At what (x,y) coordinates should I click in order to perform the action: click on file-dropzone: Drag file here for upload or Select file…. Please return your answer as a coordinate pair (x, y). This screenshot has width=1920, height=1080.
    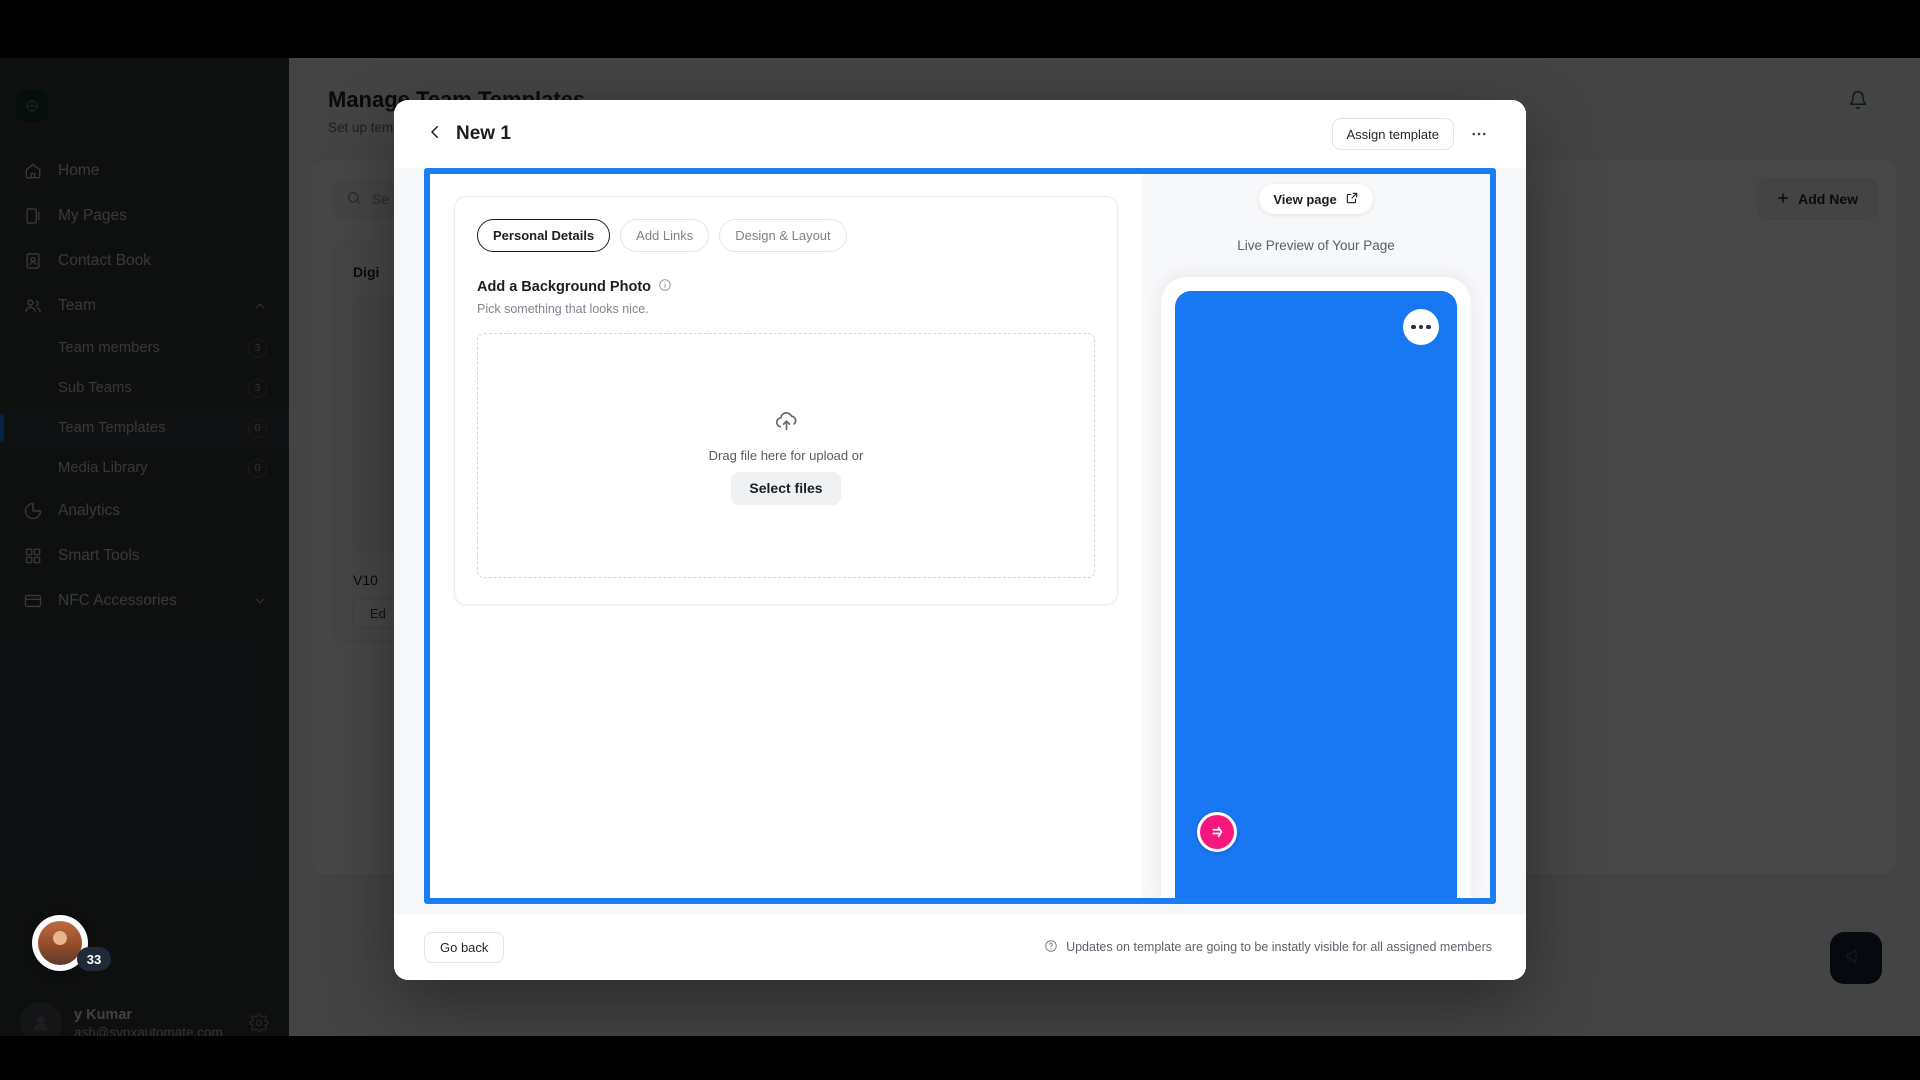
    Looking at the image, I should click on (786, 455).